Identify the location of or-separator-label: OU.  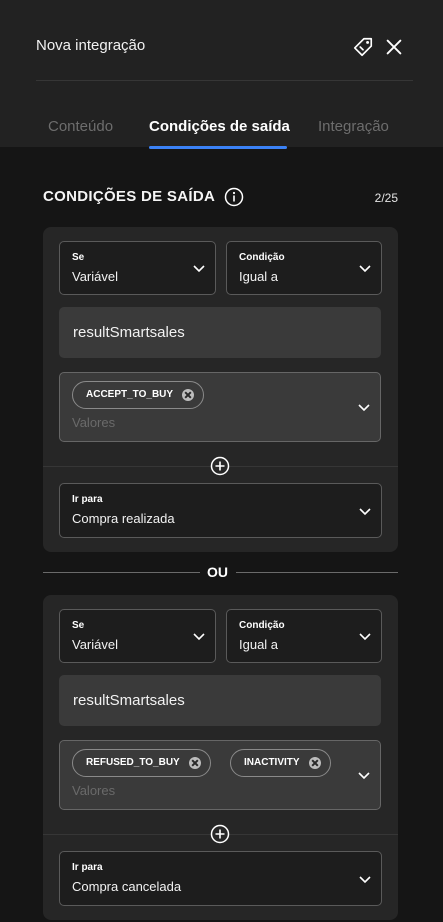
(217, 572).